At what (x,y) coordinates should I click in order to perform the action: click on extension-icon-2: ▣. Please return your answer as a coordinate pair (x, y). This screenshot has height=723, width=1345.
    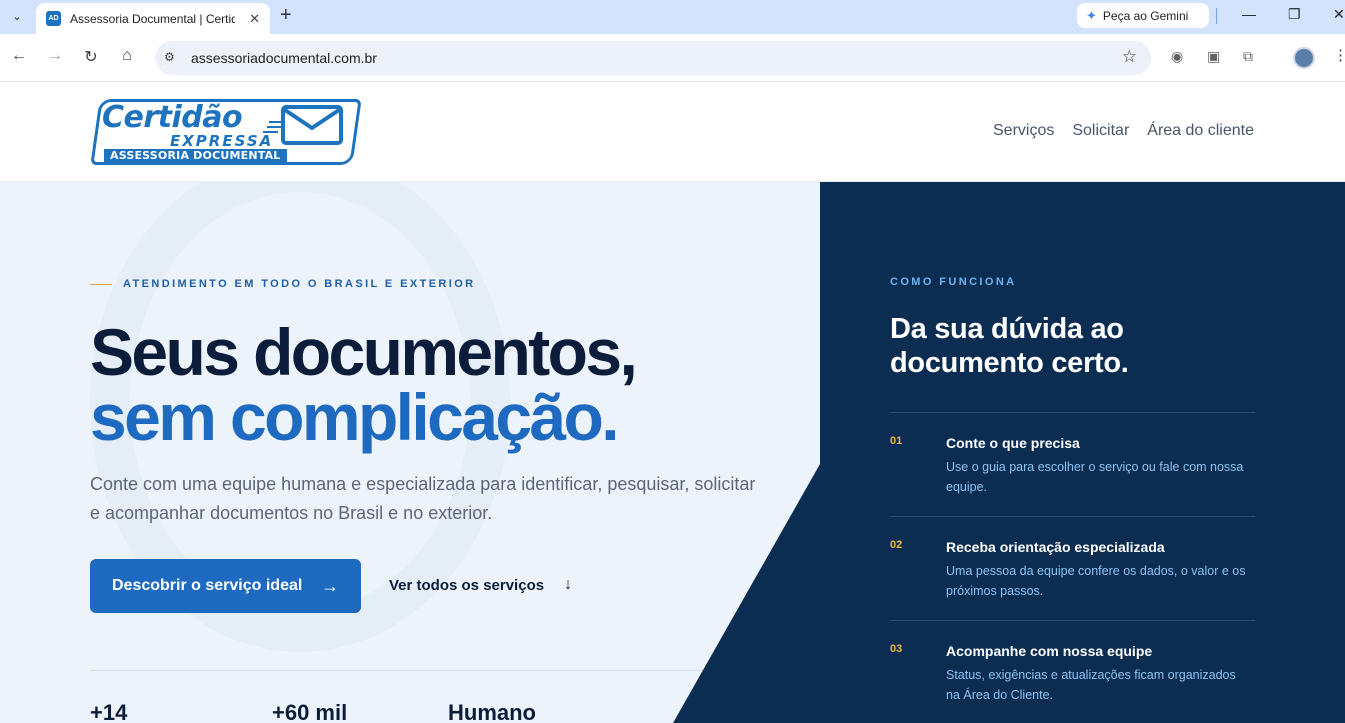
    Looking at the image, I should click on (1213, 56).